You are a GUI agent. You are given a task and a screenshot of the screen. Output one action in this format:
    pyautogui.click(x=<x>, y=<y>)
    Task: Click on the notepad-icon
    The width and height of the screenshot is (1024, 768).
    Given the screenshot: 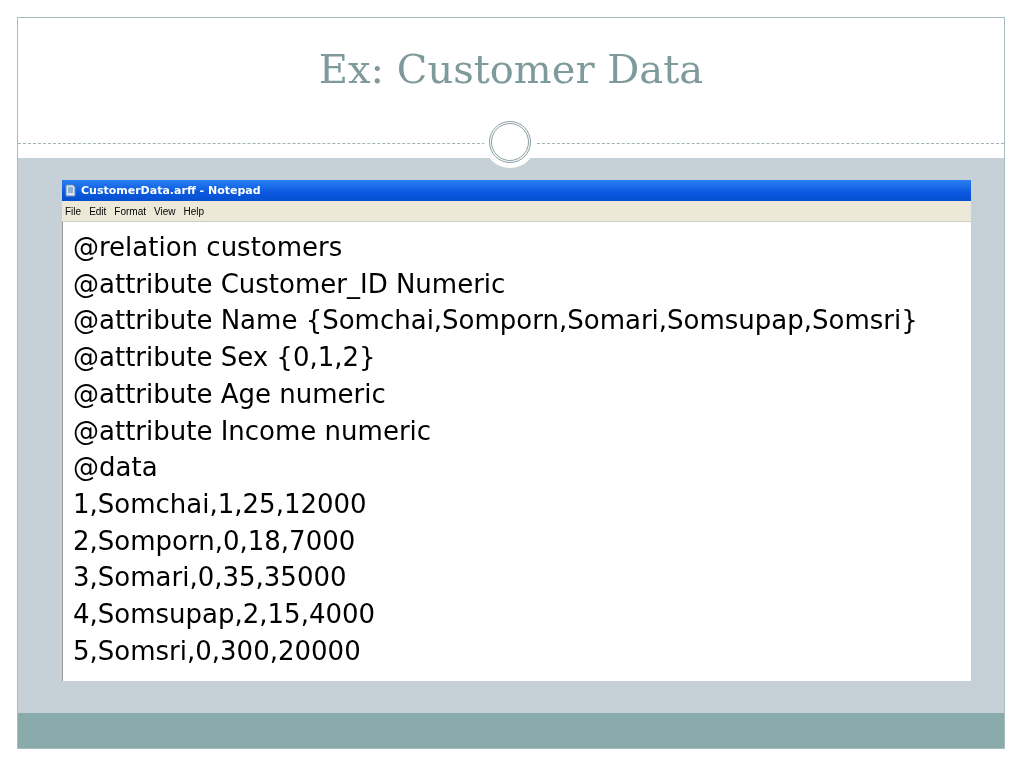 What is the action you would take?
    pyautogui.click(x=70, y=190)
    